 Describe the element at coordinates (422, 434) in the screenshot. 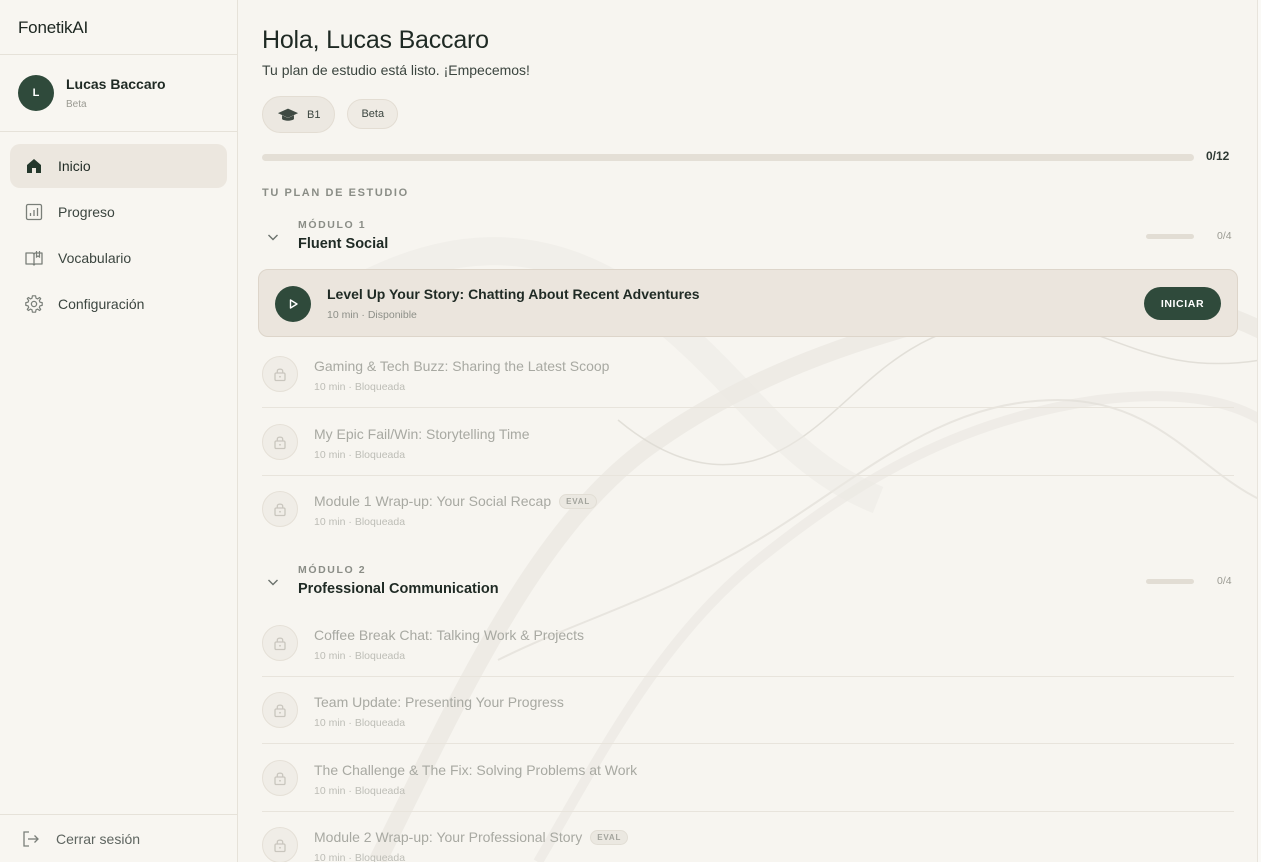

I see `lesson-title: My Epic Fail/Win: Storytelling Time` at that location.